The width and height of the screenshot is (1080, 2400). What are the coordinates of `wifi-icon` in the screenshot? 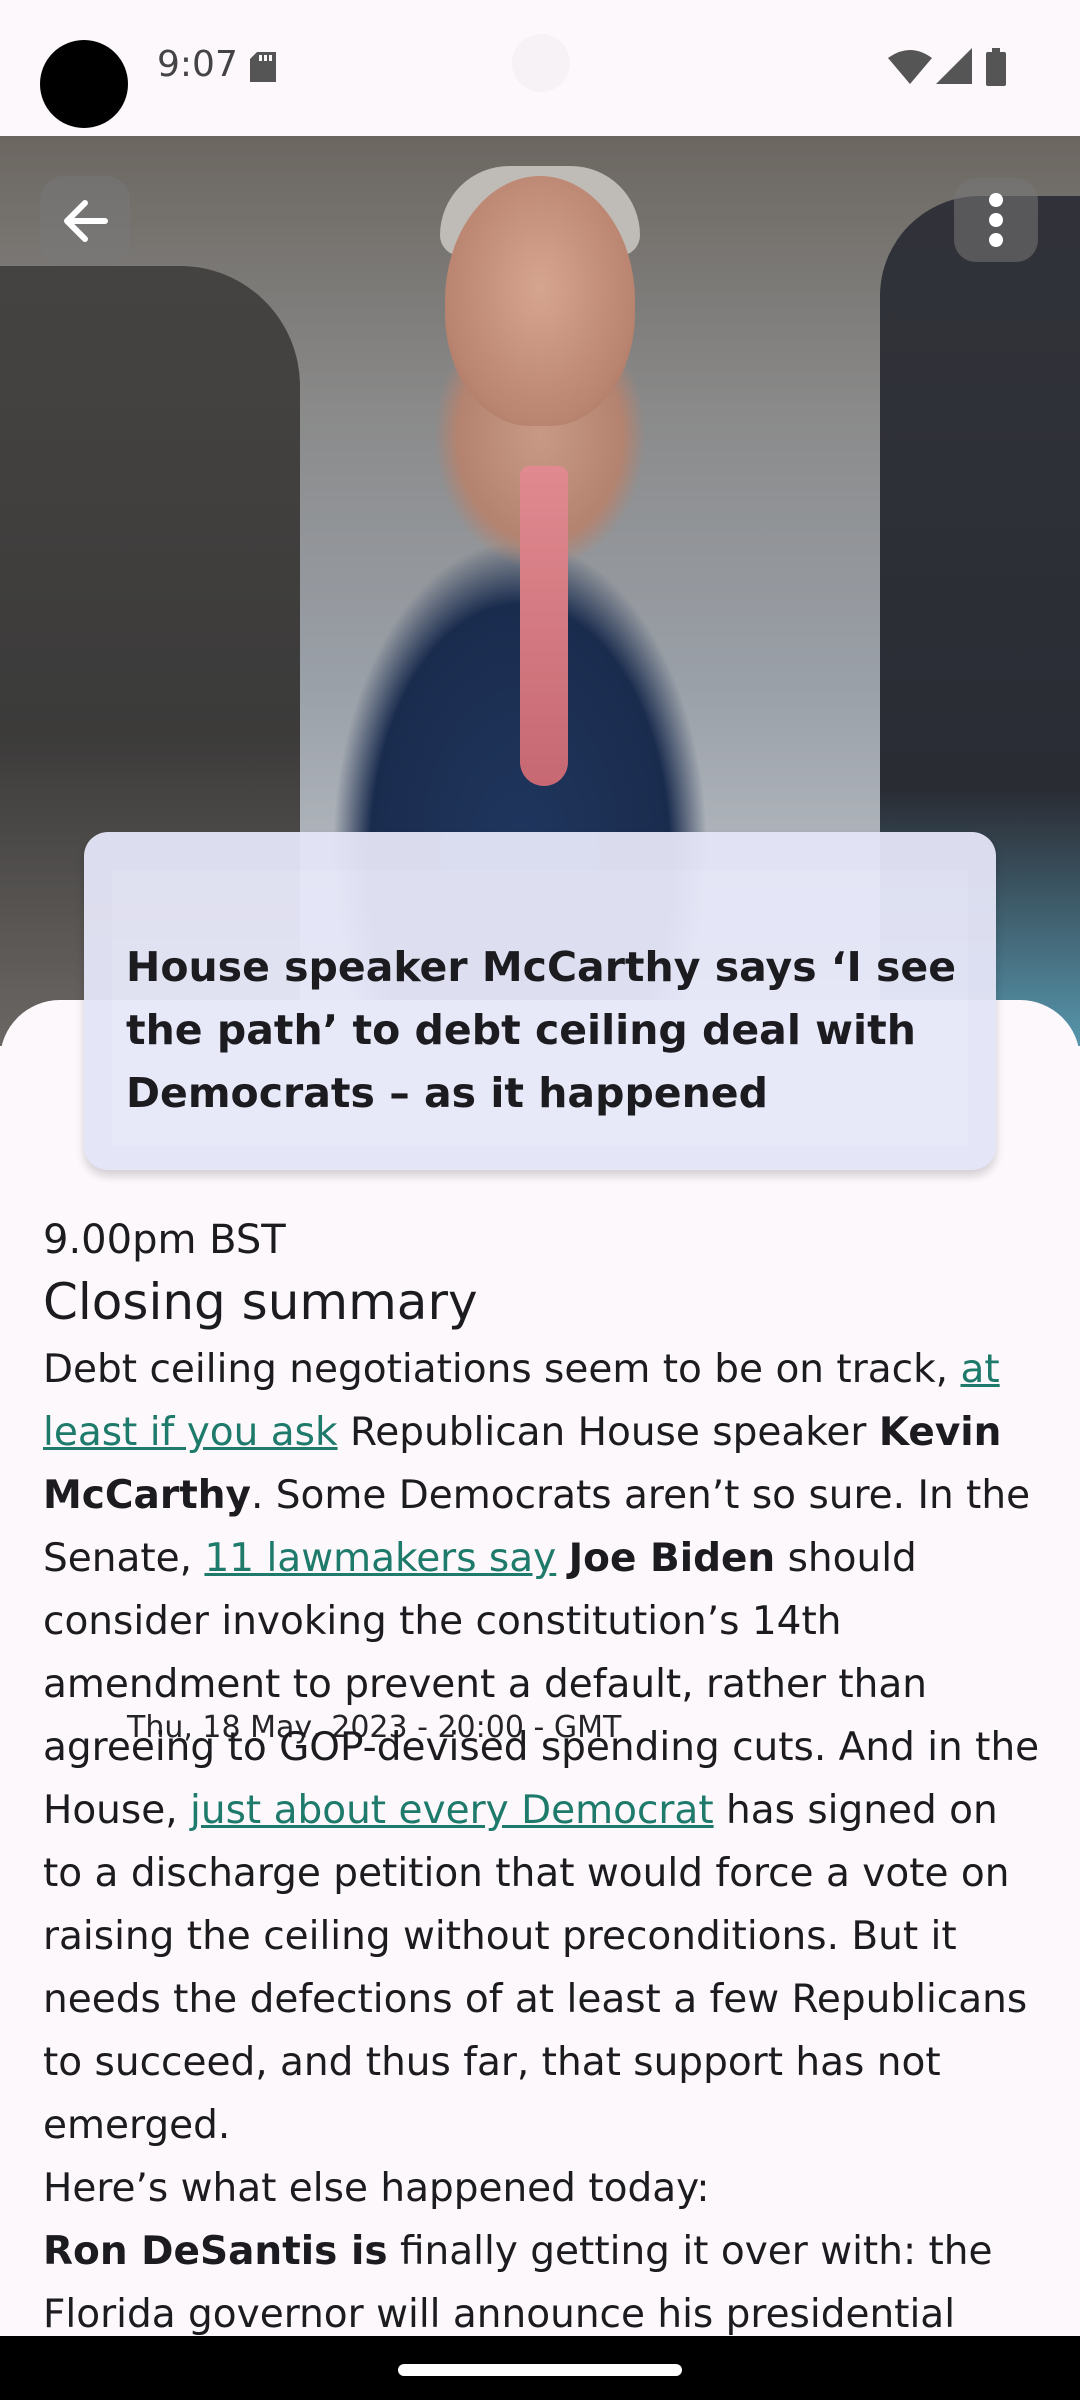 It's located at (910, 67).